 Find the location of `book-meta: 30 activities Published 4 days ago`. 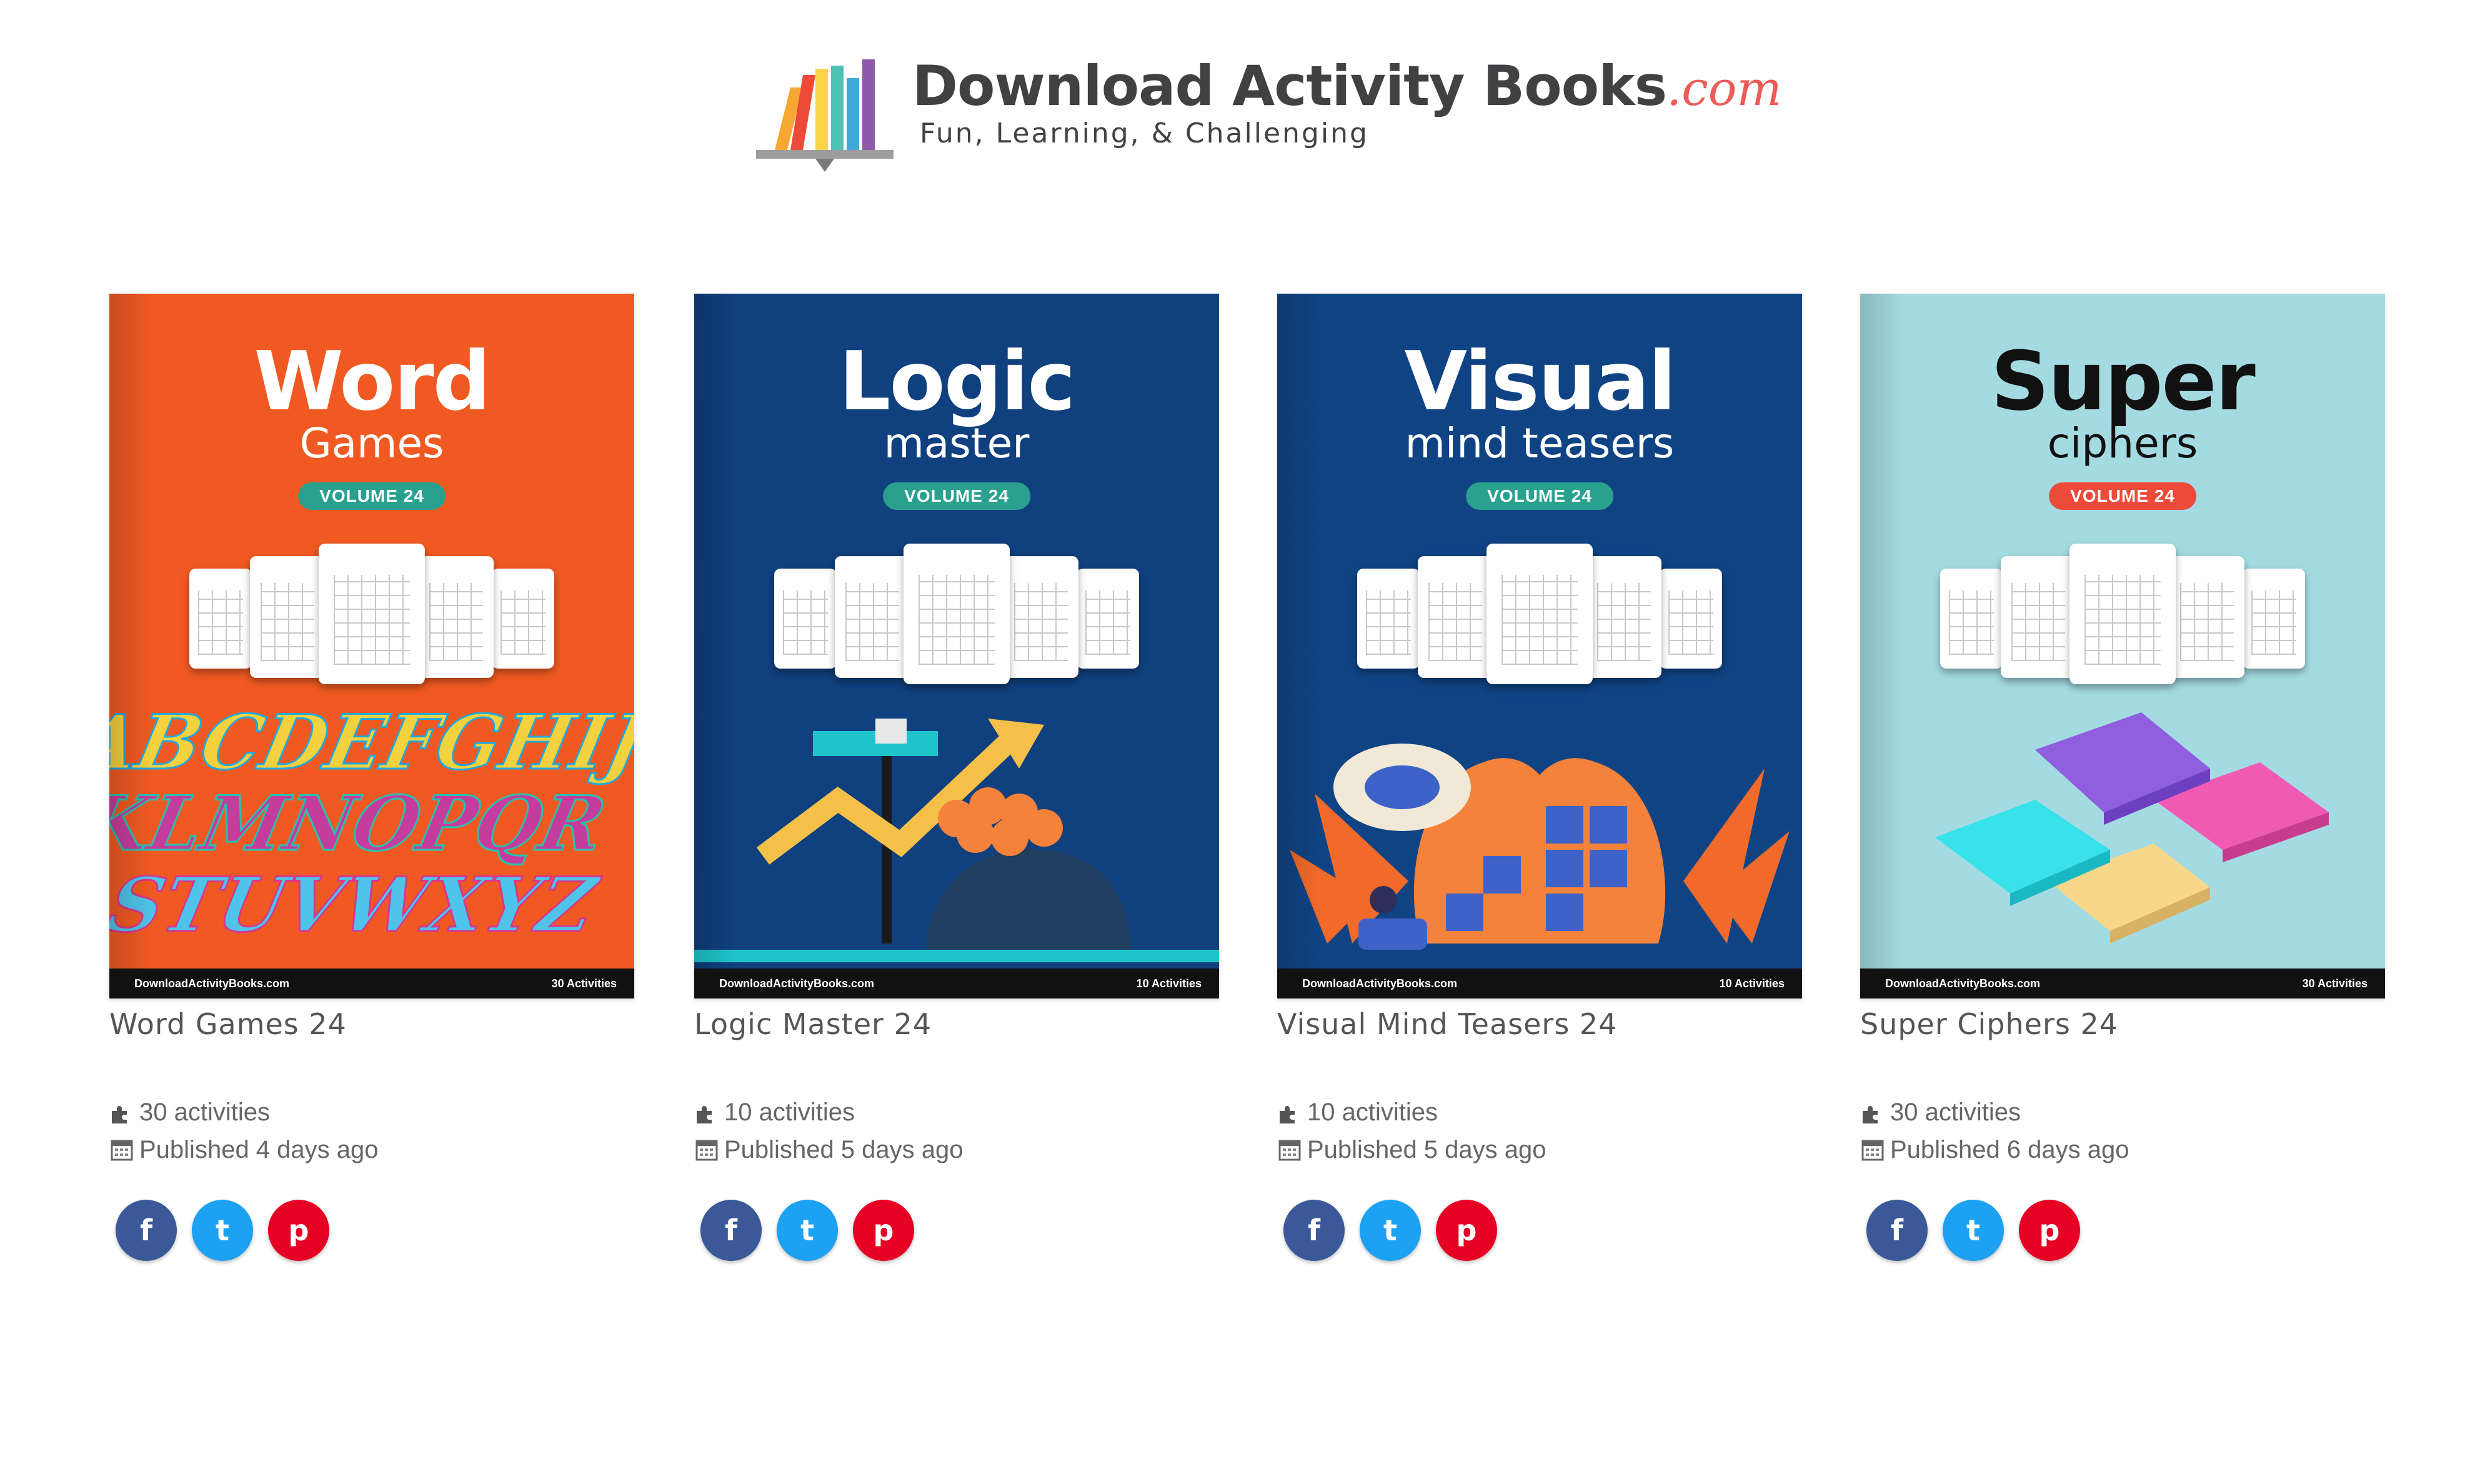

book-meta: 30 activities Published 4 days ago is located at coordinates (371, 1130).